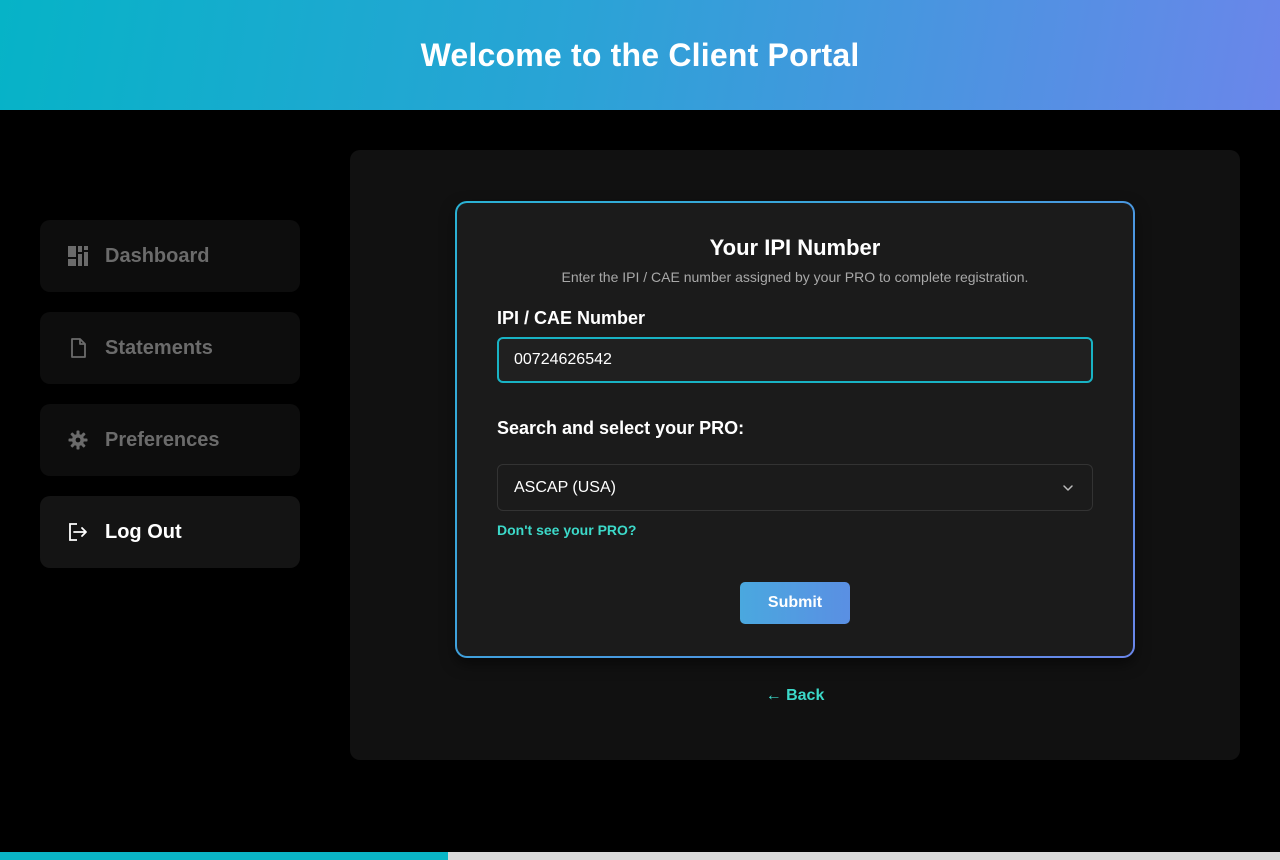 The height and width of the screenshot is (860, 1280). I want to click on sidebar-item-preferences: Preferences, so click(170, 440).